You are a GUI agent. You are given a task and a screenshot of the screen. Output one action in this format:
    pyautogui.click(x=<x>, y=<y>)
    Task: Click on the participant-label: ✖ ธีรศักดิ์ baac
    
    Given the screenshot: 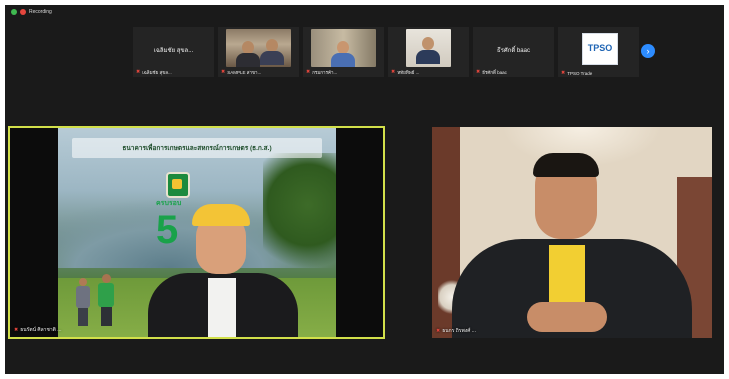 What is the action you would take?
    pyautogui.click(x=491, y=72)
    